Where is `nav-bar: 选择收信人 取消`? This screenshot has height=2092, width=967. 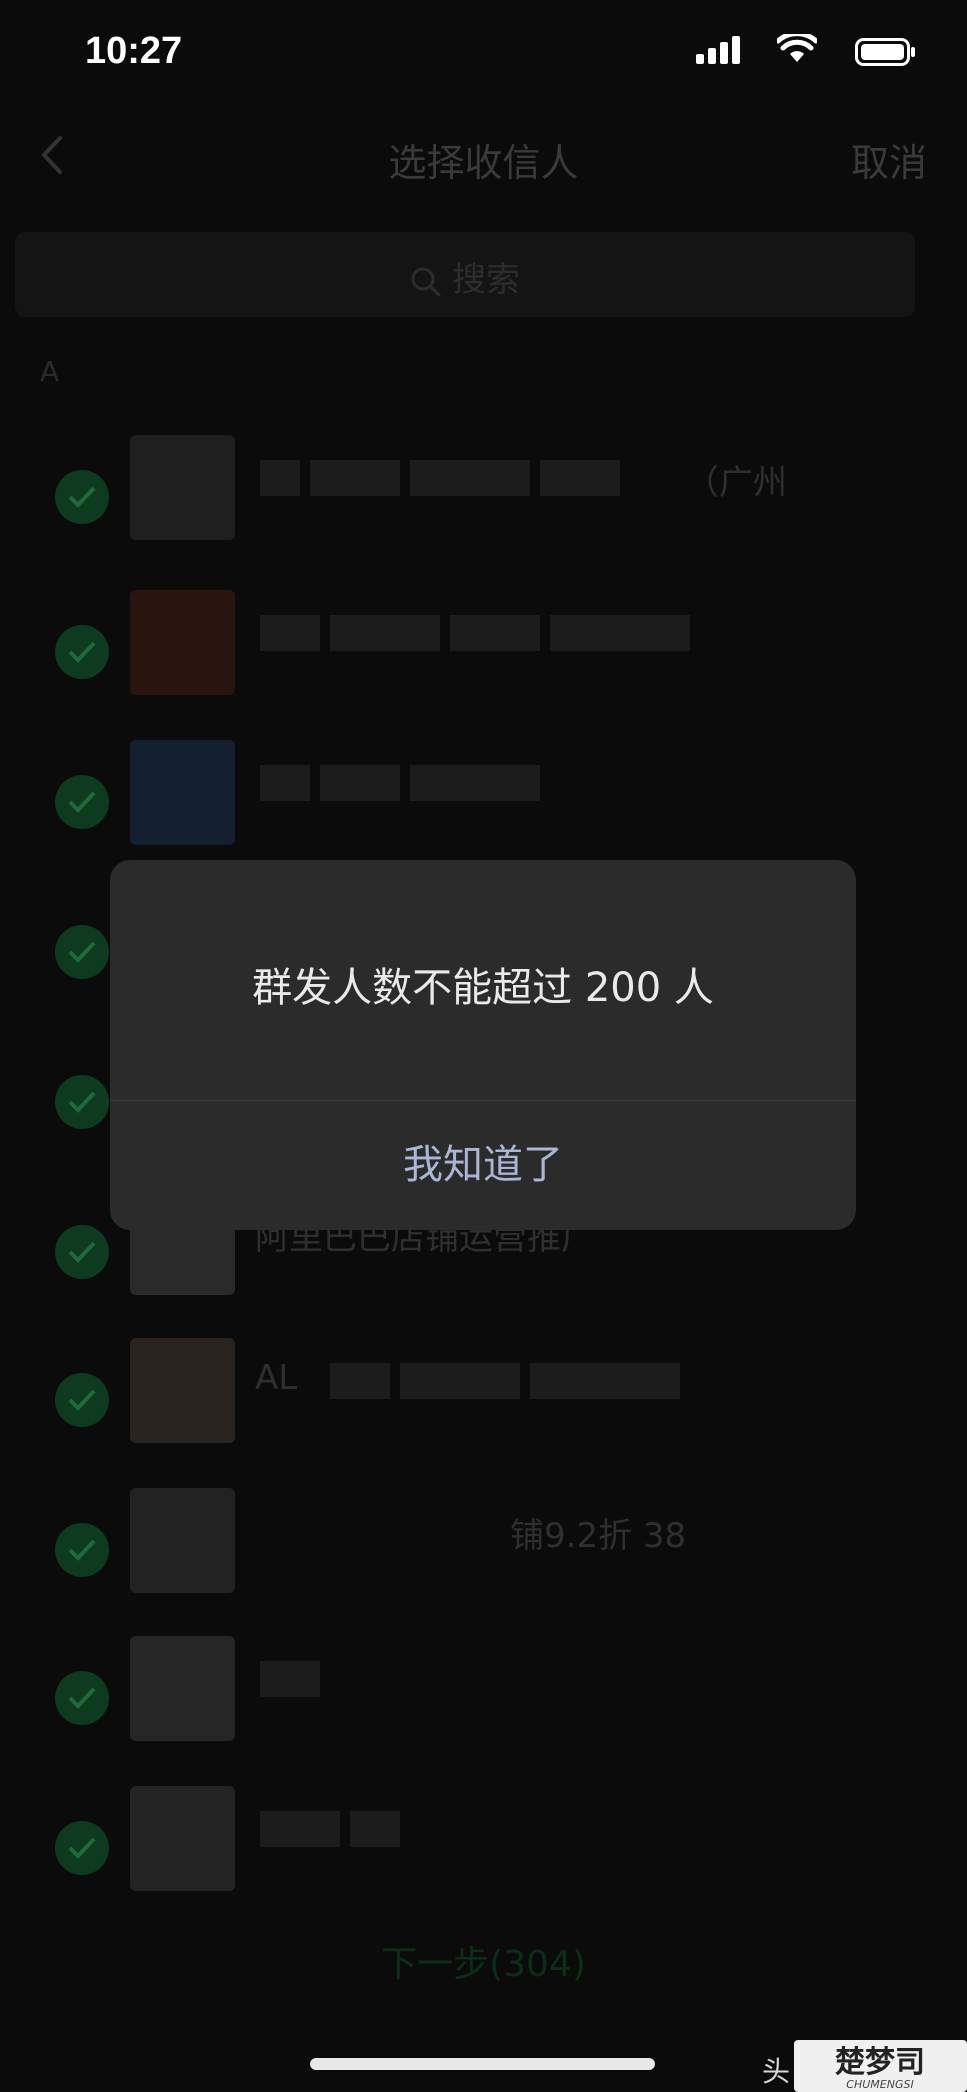
nav-bar: 选择收信人 取消 is located at coordinates (483, 155).